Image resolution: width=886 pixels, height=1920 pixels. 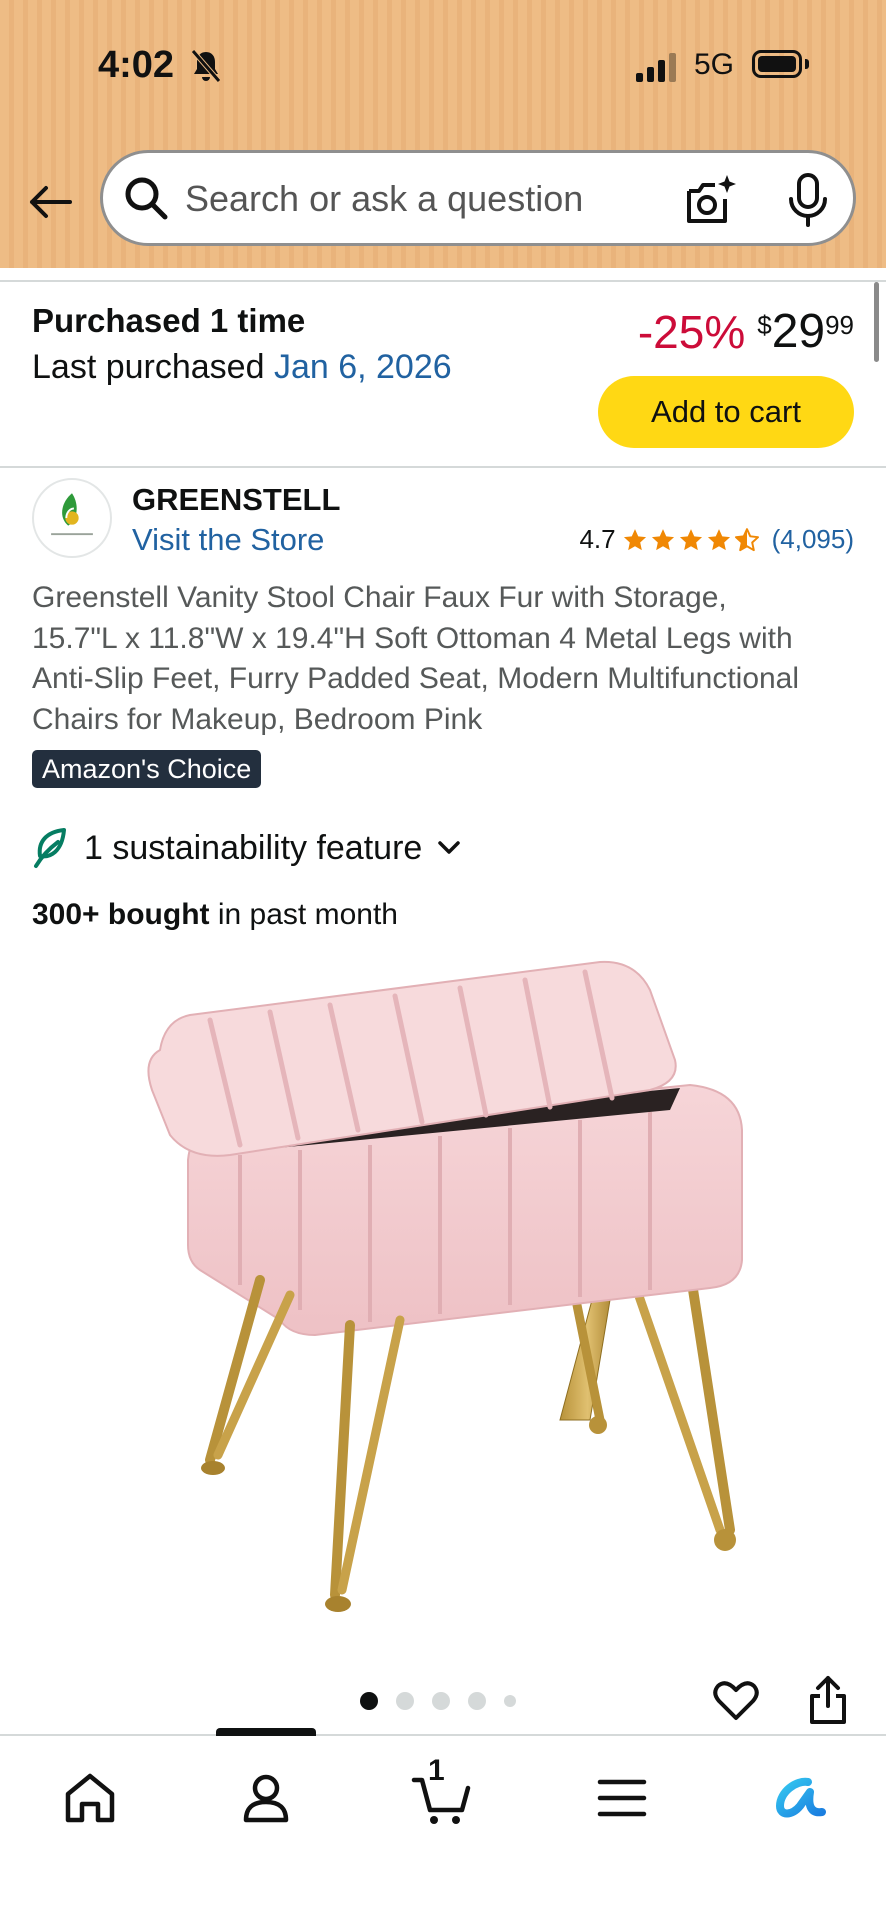 I want to click on bought-in-past-month: 300+ bought in past month, so click(x=215, y=915).